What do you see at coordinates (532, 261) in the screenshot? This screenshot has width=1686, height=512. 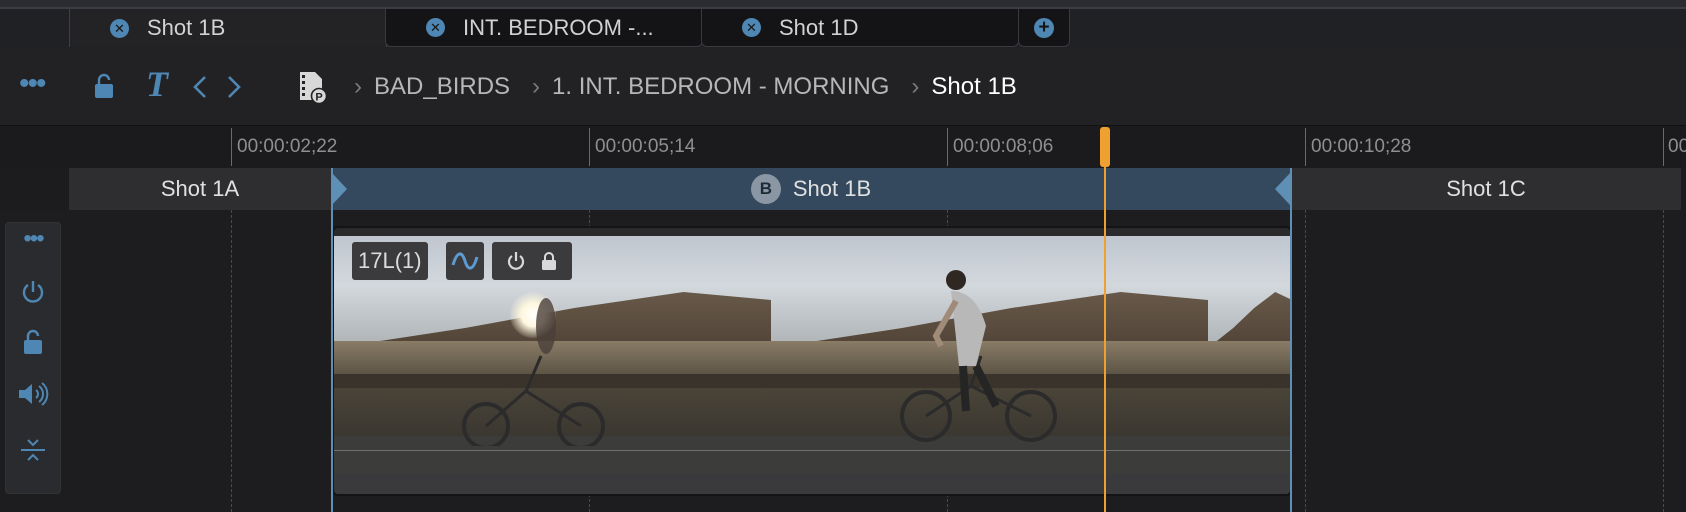 I see `clip-controls` at bounding box center [532, 261].